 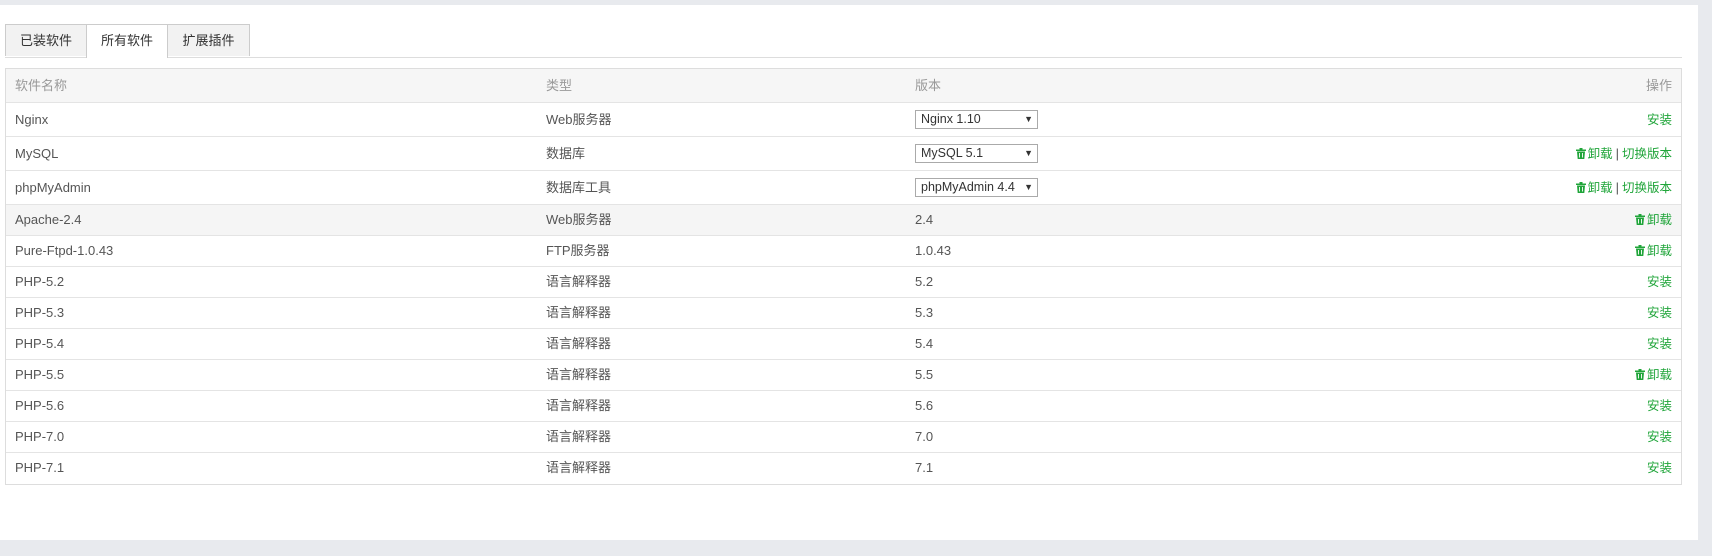 What do you see at coordinates (127, 41) in the screenshot?
I see `tab-all-software: 所有软件` at bounding box center [127, 41].